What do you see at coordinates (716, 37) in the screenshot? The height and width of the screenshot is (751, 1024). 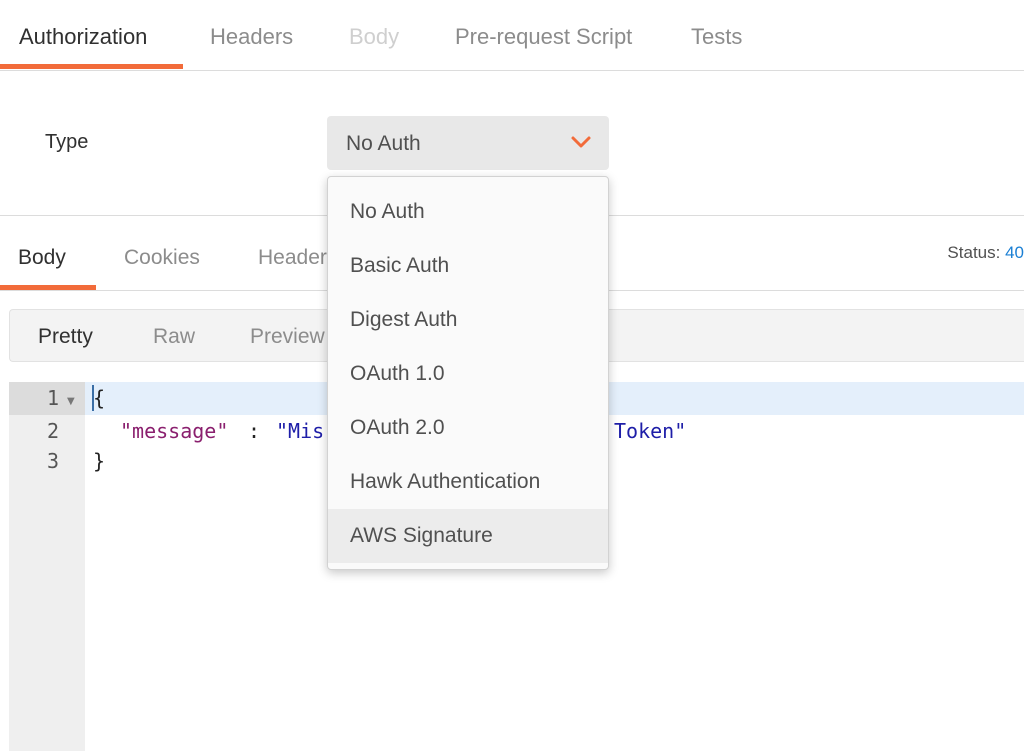 I see `tab-tests: Tests` at bounding box center [716, 37].